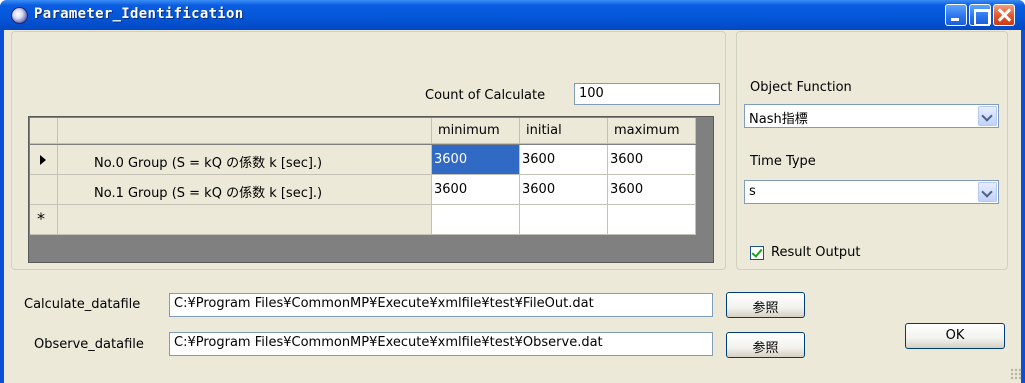 The height and width of the screenshot is (383, 1025). I want to click on object-function-select: Nash指標, so click(871, 116).